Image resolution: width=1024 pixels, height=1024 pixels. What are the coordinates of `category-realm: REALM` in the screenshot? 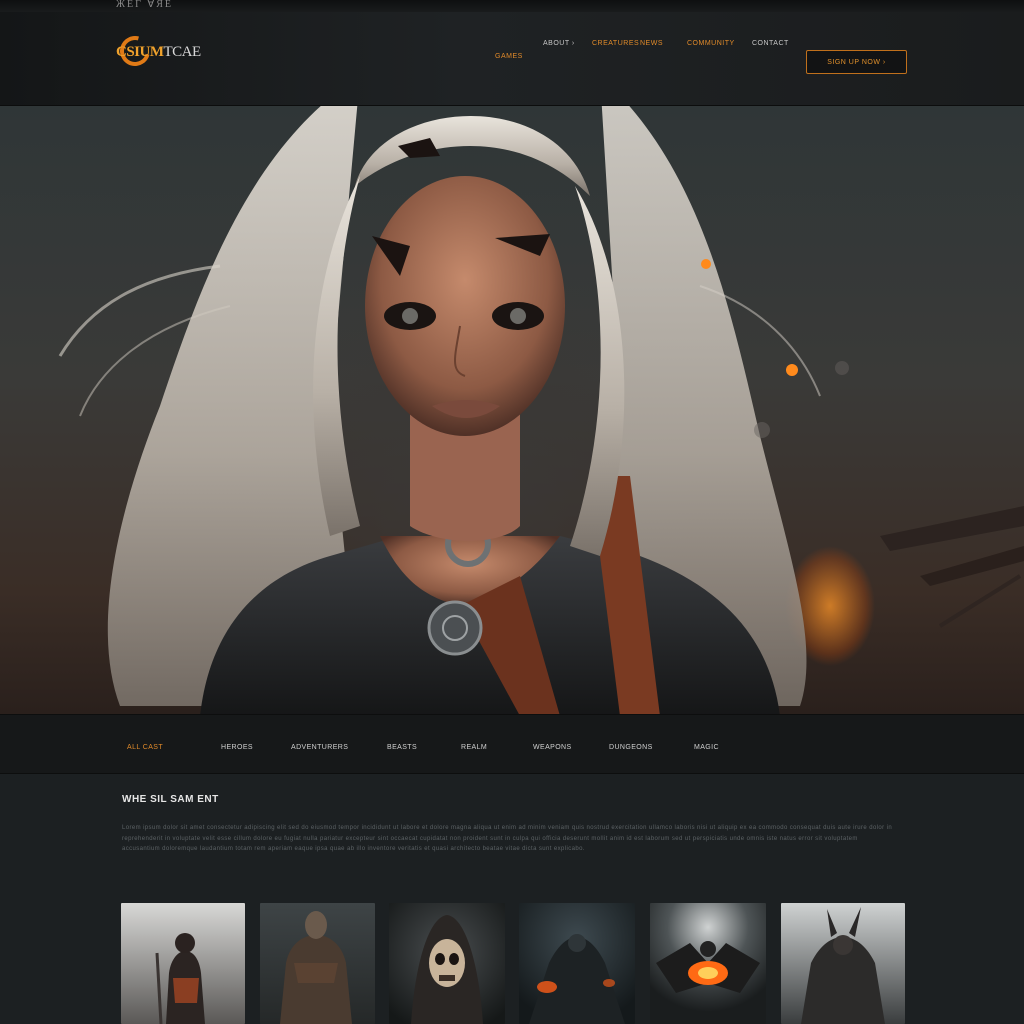 It's located at (474, 747).